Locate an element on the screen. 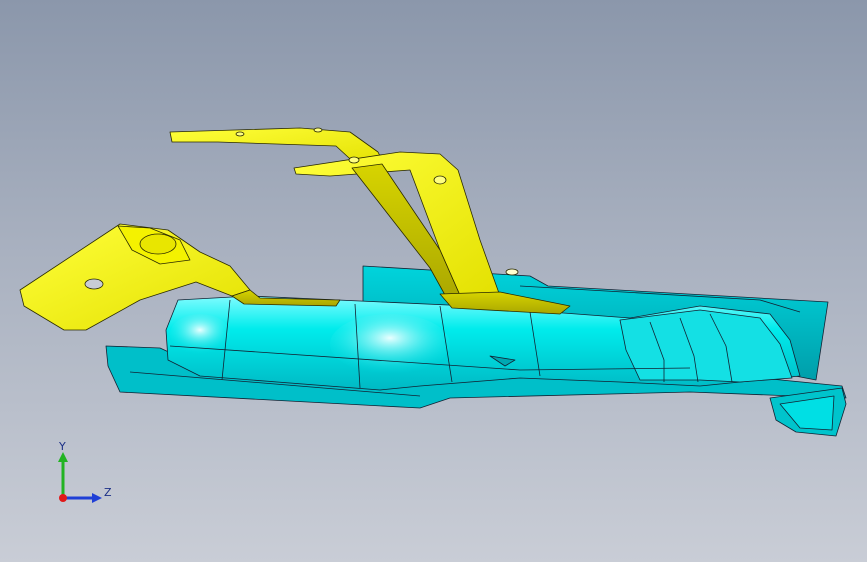 The width and height of the screenshot is (867, 562). z-axis-label: Z is located at coordinates (108, 492).